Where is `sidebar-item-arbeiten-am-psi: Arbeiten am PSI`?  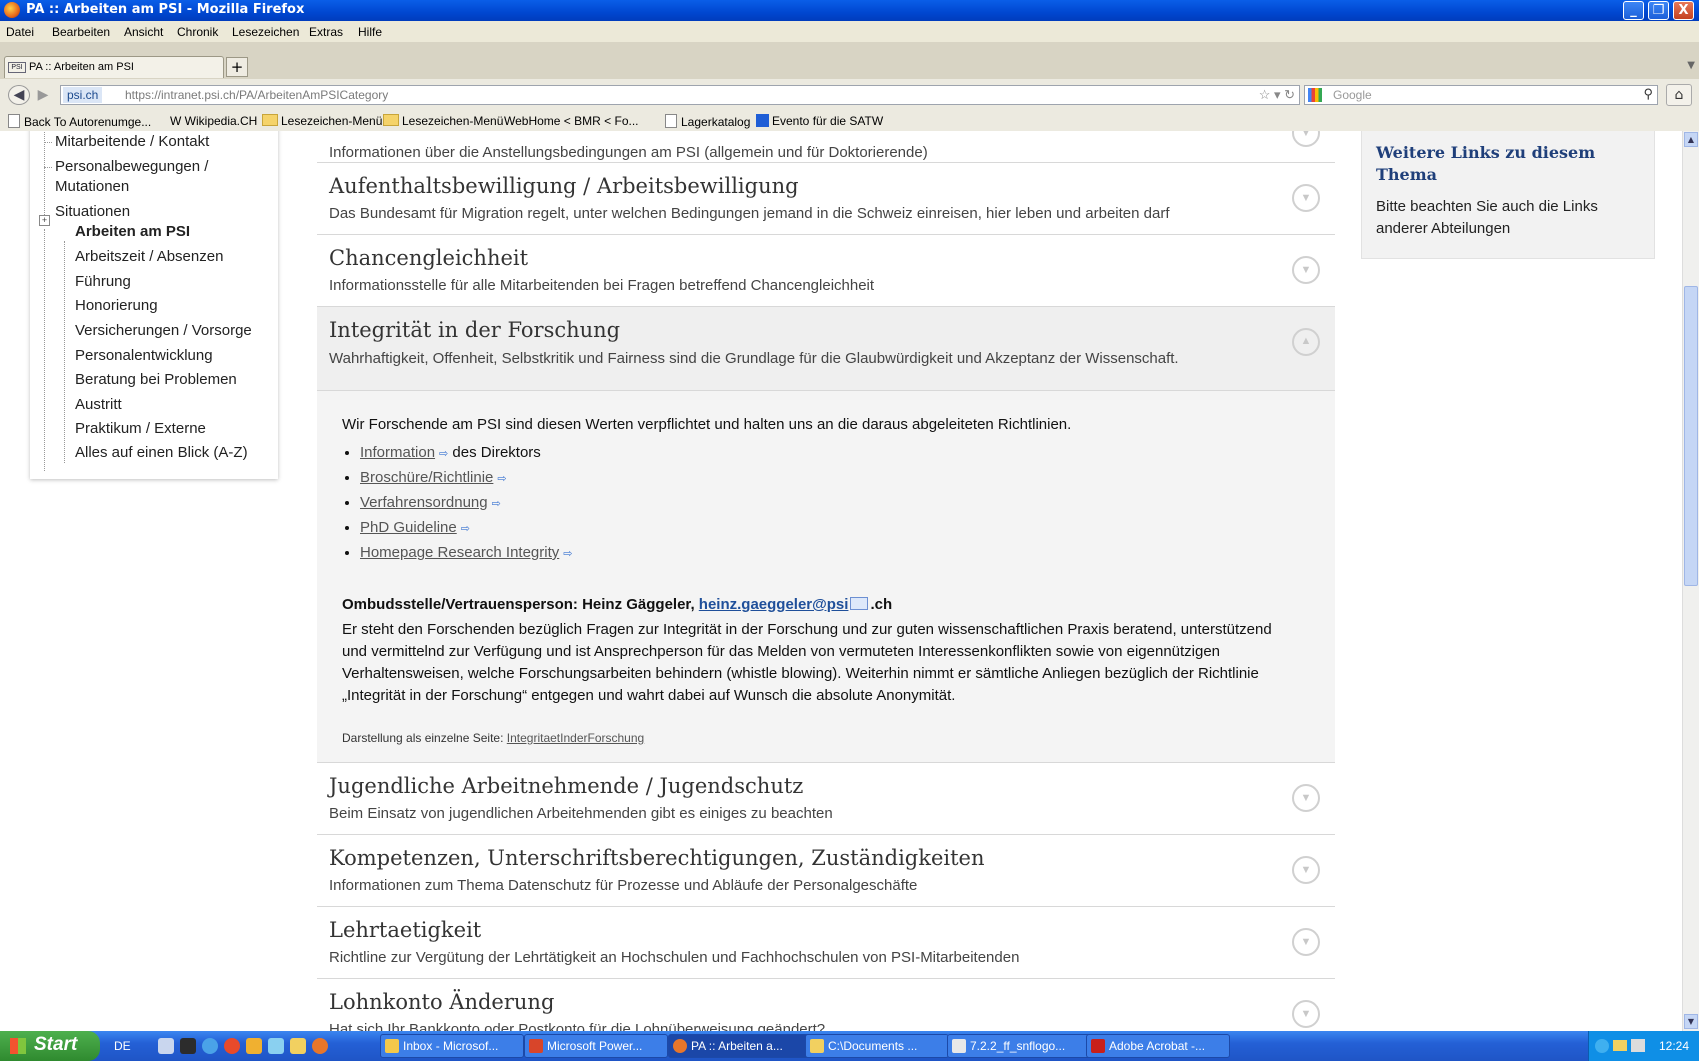 sidebar-item-arbeiten-am-psi: Arbeiten am PSI is located at coordinates (132, 231).